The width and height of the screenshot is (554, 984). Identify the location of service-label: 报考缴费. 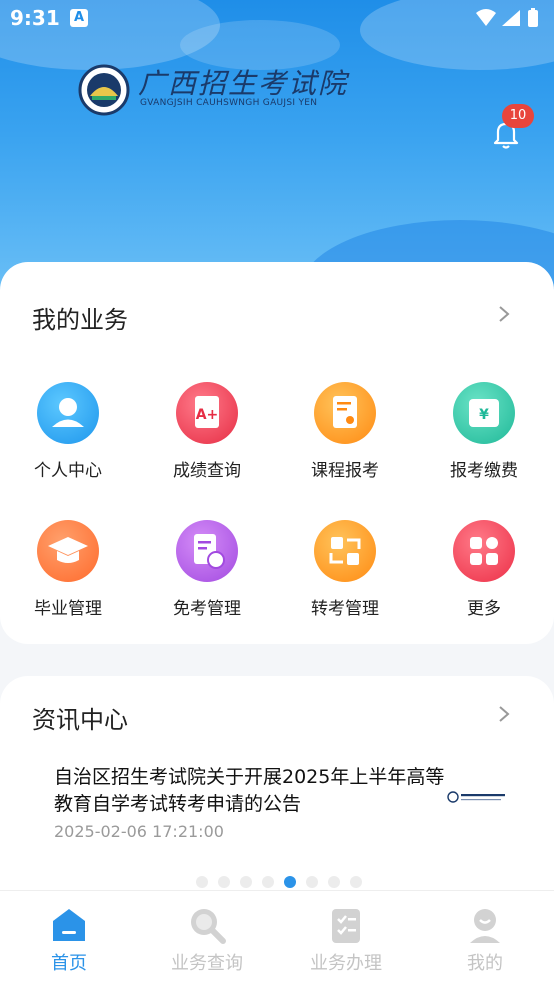
(484, 471).